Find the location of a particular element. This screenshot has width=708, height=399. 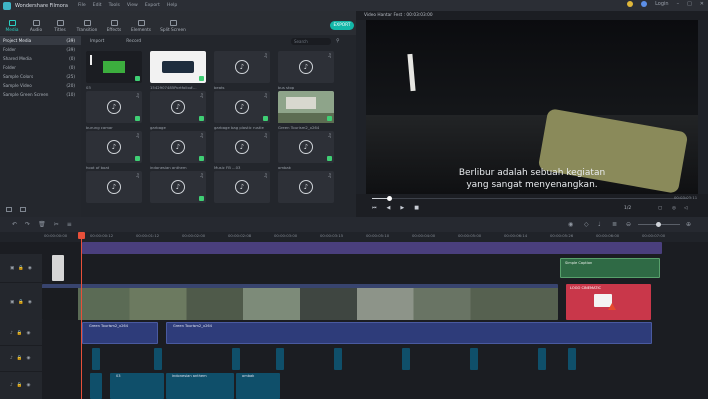

import-dropdown: Import is located at coordinates (97, 41).